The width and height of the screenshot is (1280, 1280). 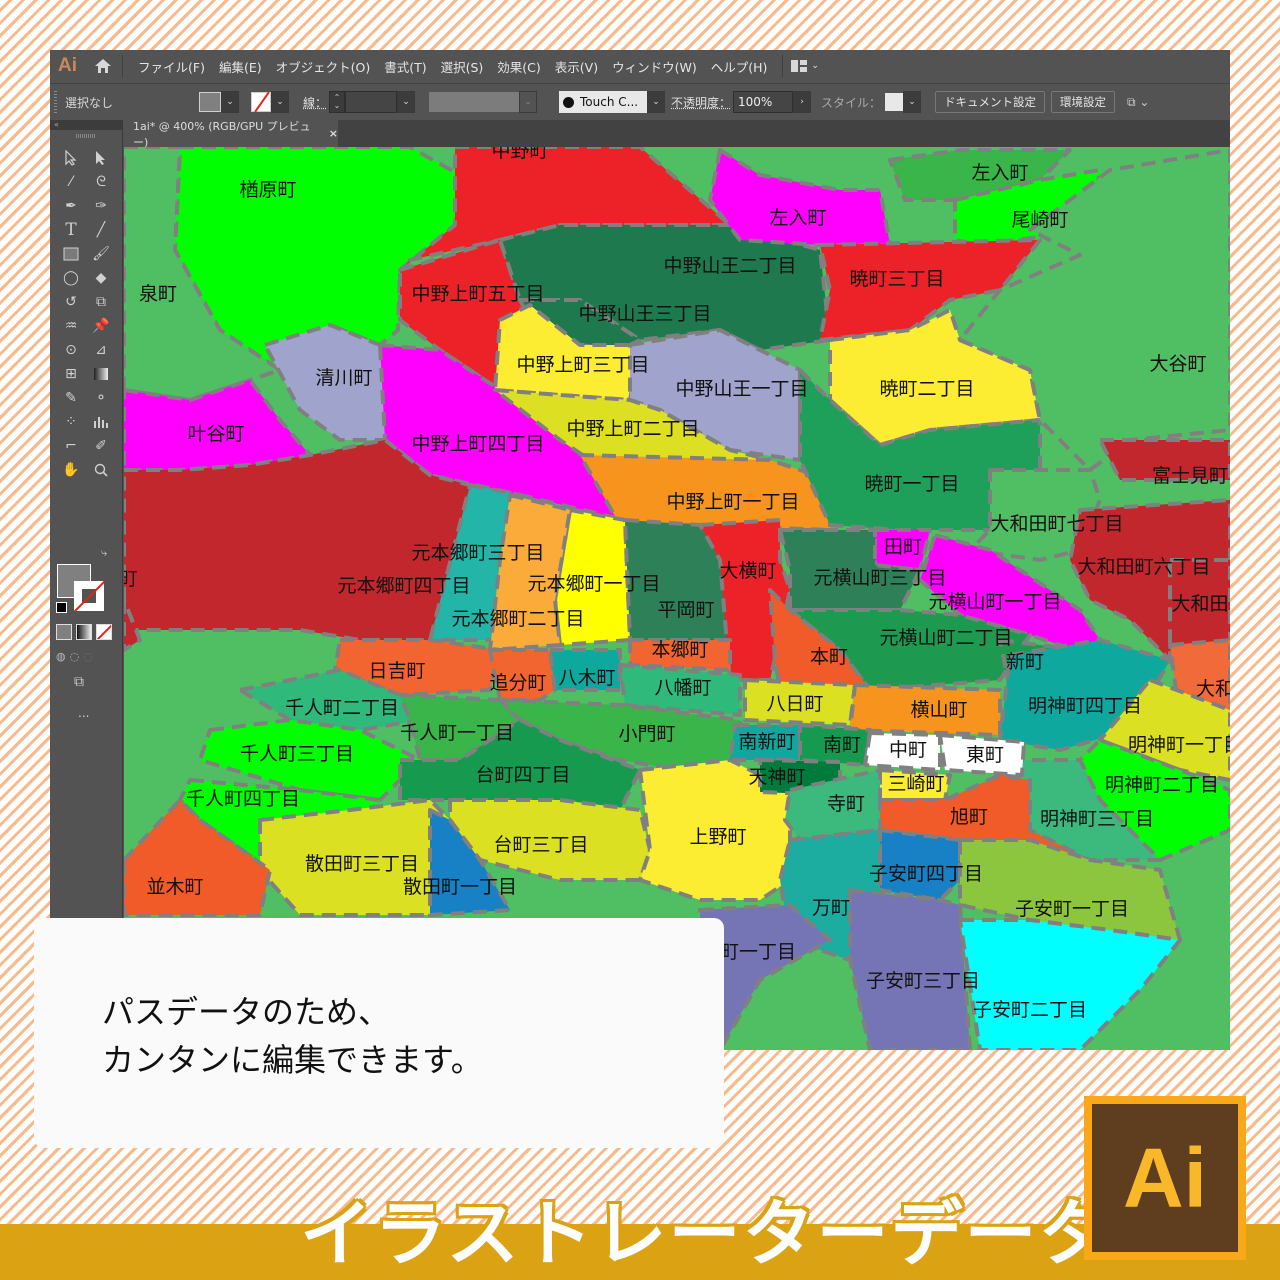 What do you see at coordinates (576, 66) in the screenshot?
I see `menu-view: 表示(V)` at bounding box center [576, 66].